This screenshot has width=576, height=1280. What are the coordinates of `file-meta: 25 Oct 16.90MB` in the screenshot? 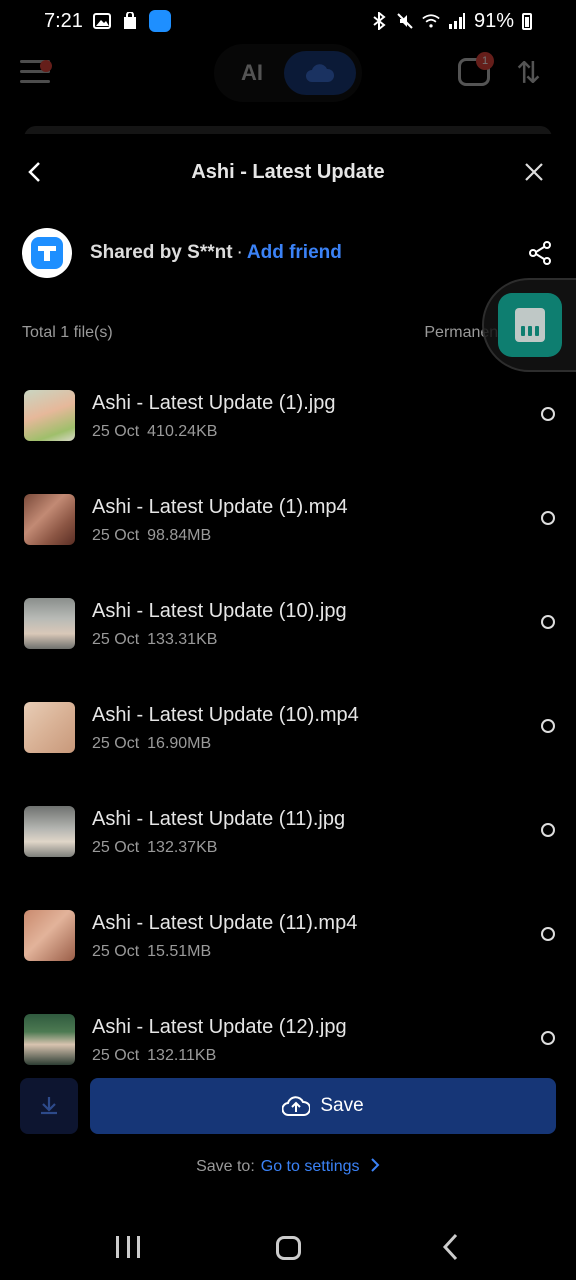 It's located at (151, 744).